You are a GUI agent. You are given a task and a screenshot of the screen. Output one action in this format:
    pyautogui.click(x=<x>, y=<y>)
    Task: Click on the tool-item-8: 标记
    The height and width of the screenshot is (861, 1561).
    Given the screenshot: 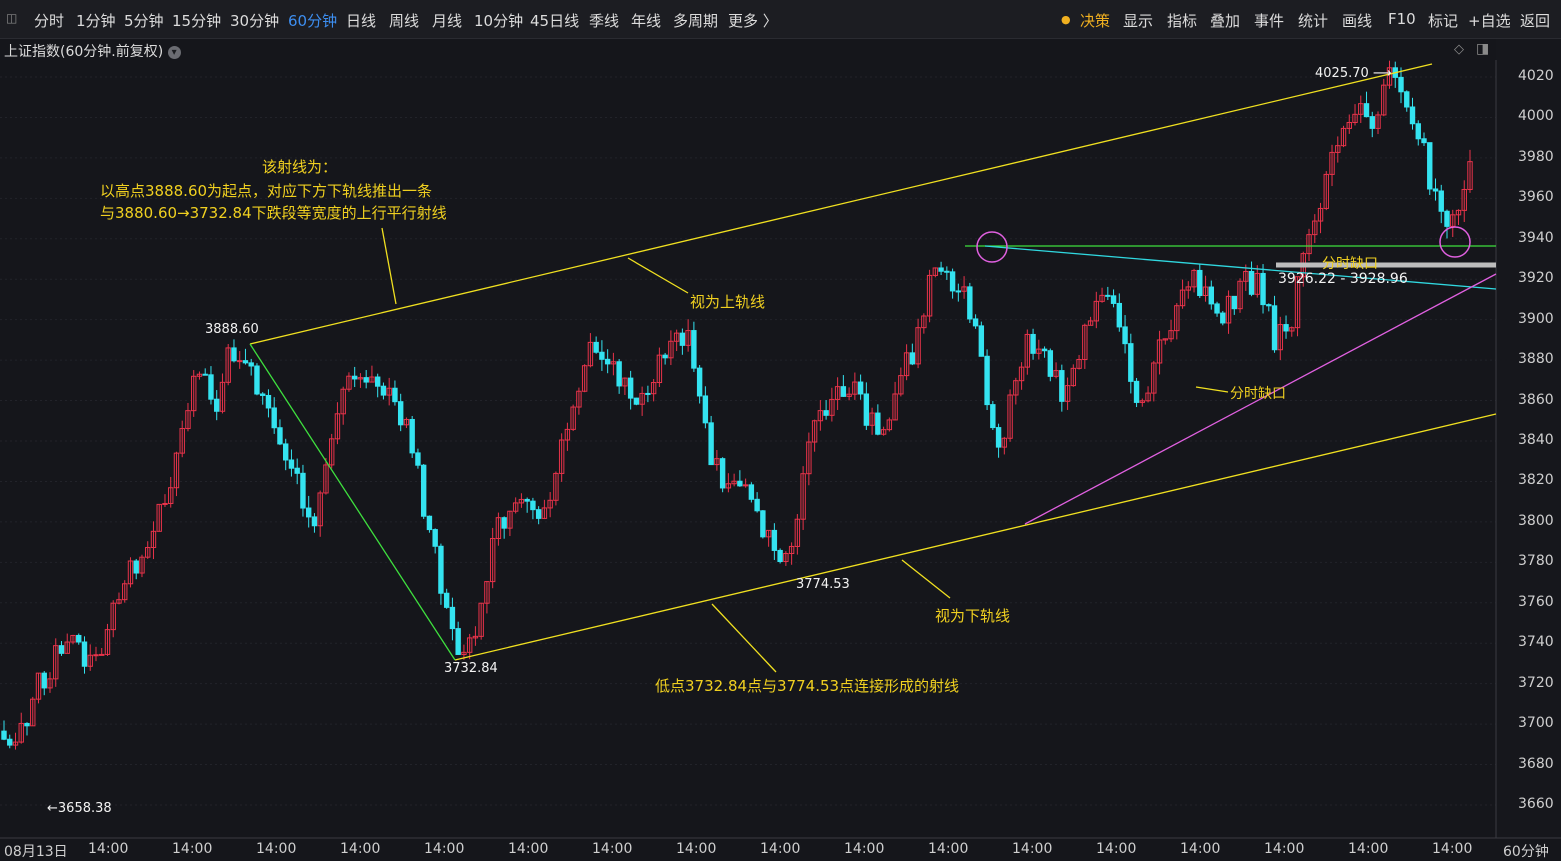 What is the action you would take?
    pyautogui.click(x=1443, y=20)
    